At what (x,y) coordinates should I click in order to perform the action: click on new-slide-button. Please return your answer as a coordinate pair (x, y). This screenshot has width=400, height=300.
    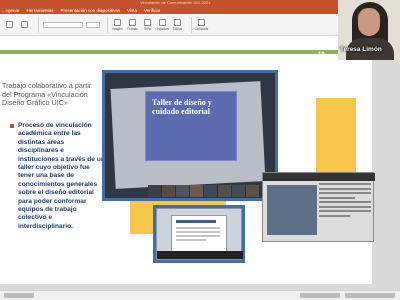
    Looking at the image, I should click on (24, 24).